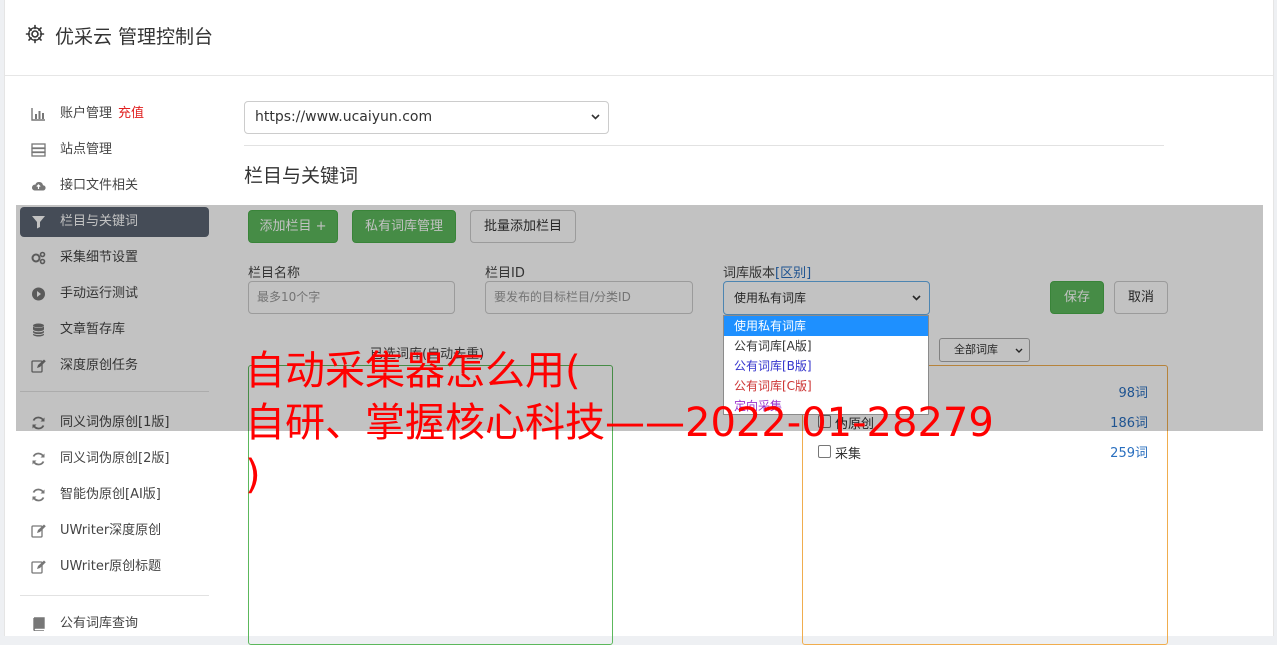 The height and width of the screenshot is (645, 1277). I want to click on sidebar-item-public-lib-query: 公有词库查询, so click(114, 624).